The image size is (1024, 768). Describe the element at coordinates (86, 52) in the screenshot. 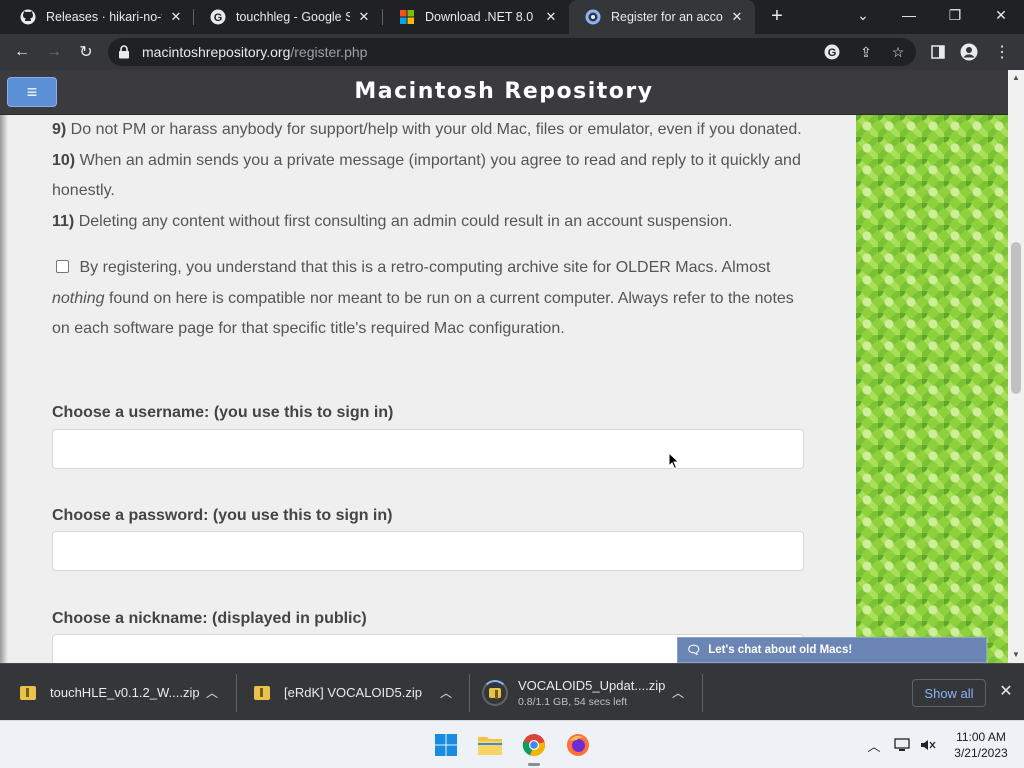

I see `reload-icon: ↻` at that location.